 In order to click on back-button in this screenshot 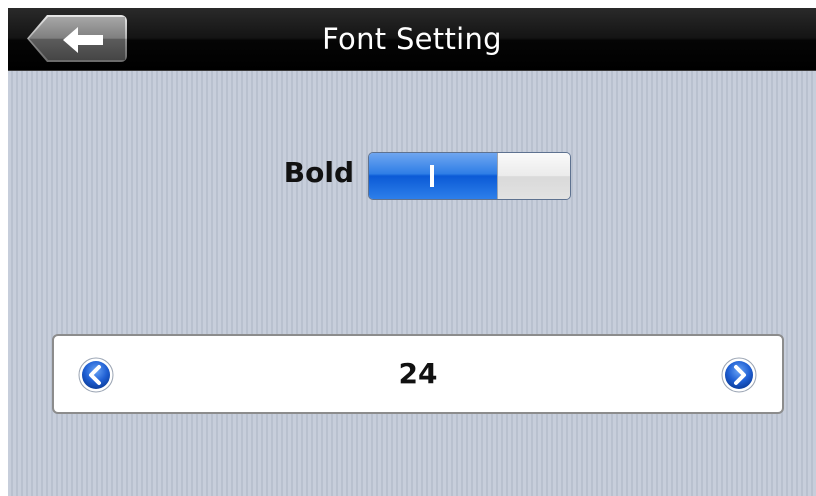, I will do `click(77, 38)`.